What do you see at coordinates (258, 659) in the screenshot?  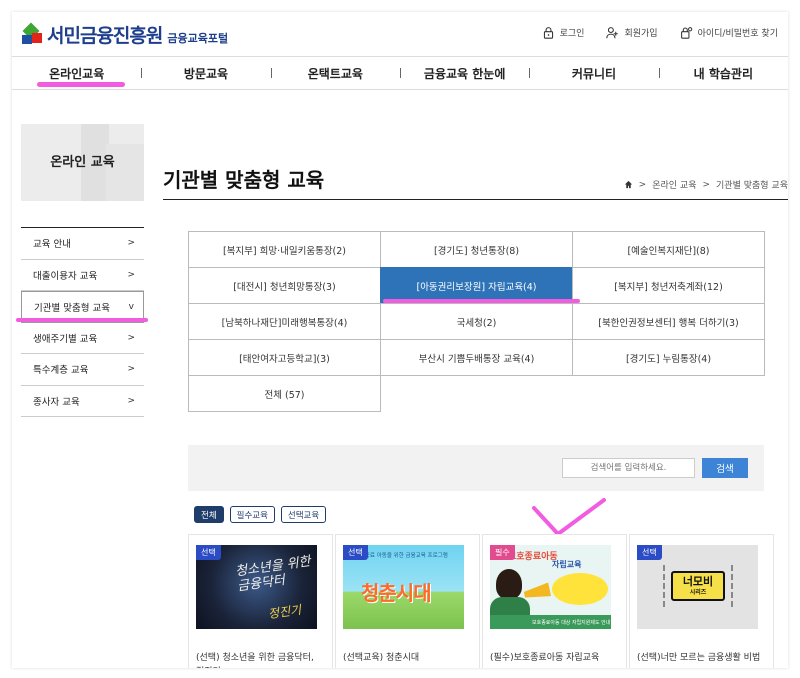 I see `course-title: (선택) 청소년을 위한 금융닥터, 정진기` at bounding box center [258, 659].